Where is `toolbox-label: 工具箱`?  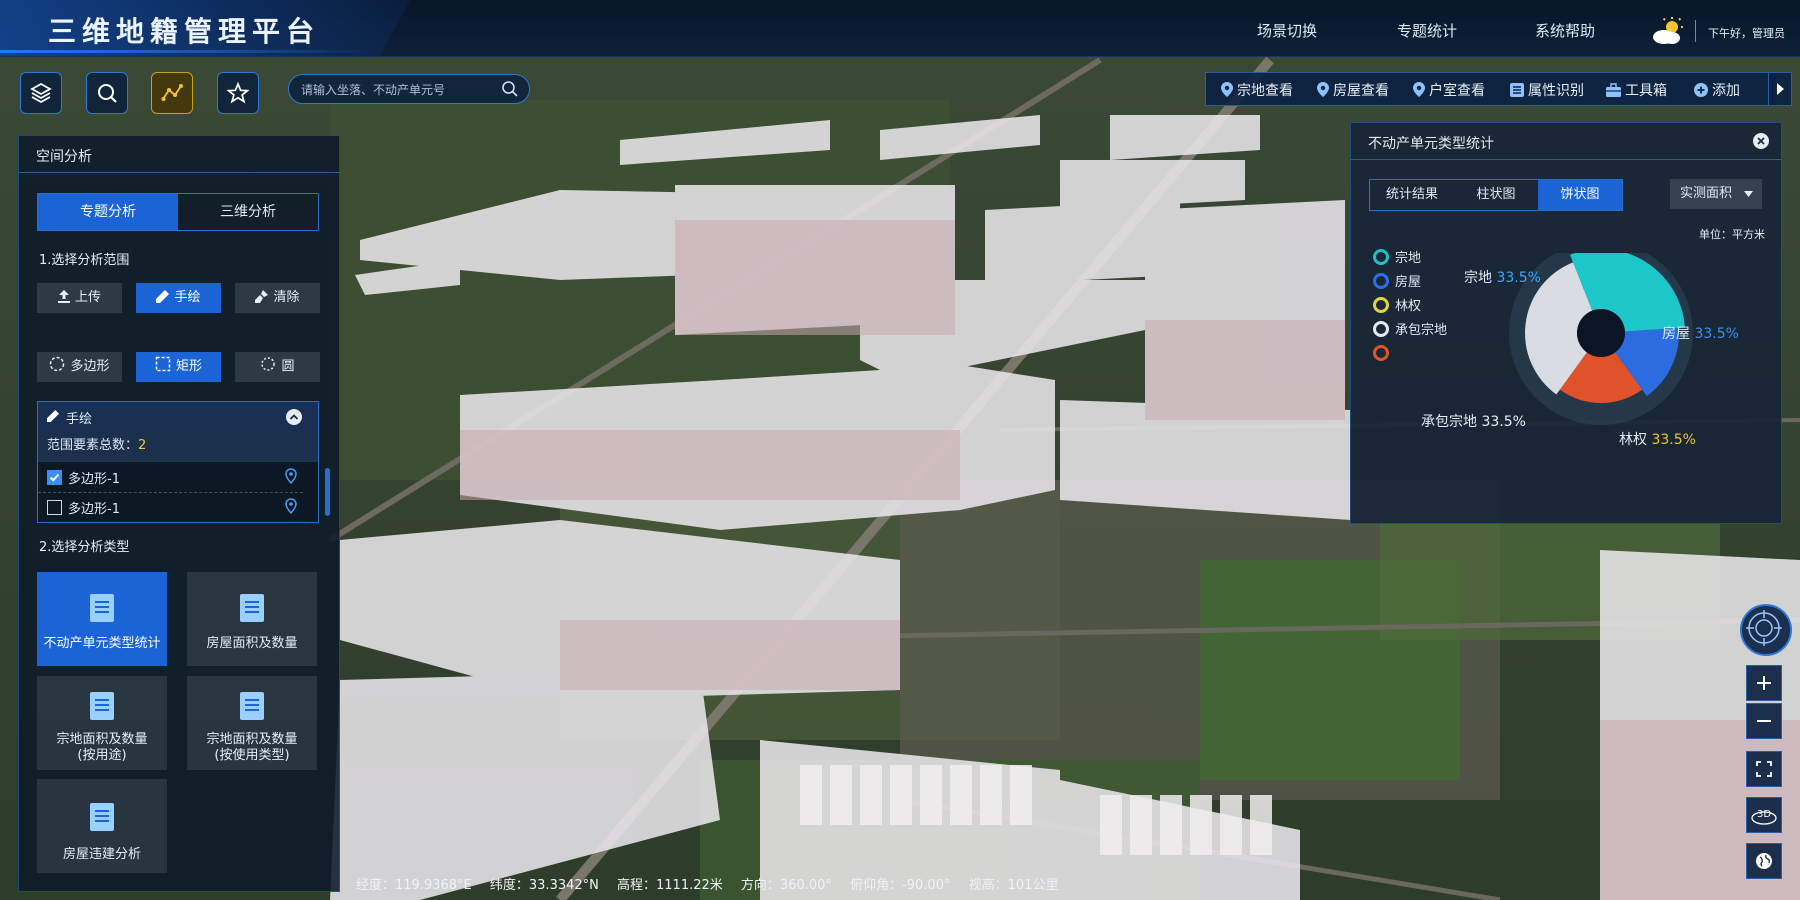 toolbox-label: 工具箱 is located at coordinates (1646, 91).